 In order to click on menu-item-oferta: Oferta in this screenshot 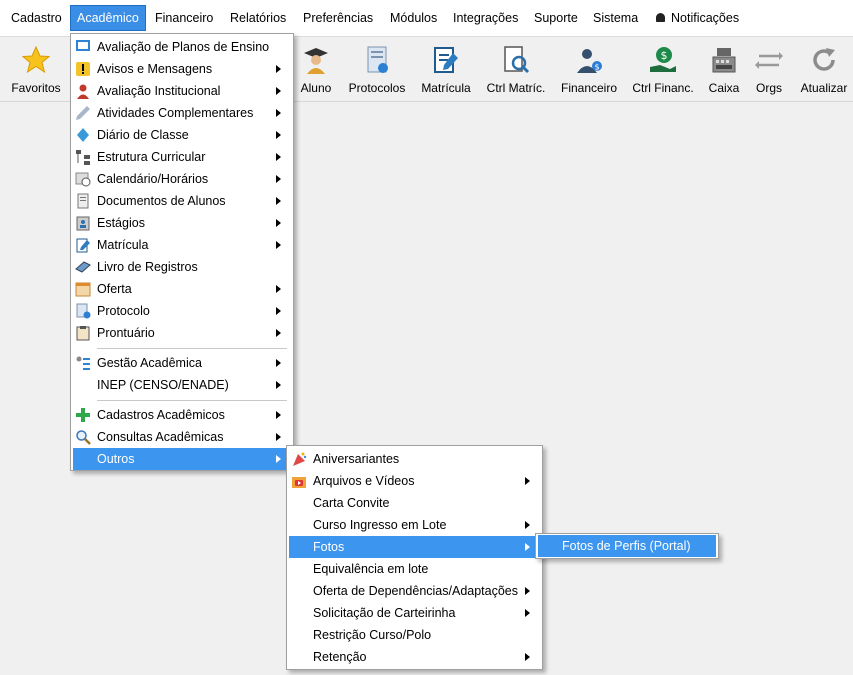, I will do `click(182, 289)`.